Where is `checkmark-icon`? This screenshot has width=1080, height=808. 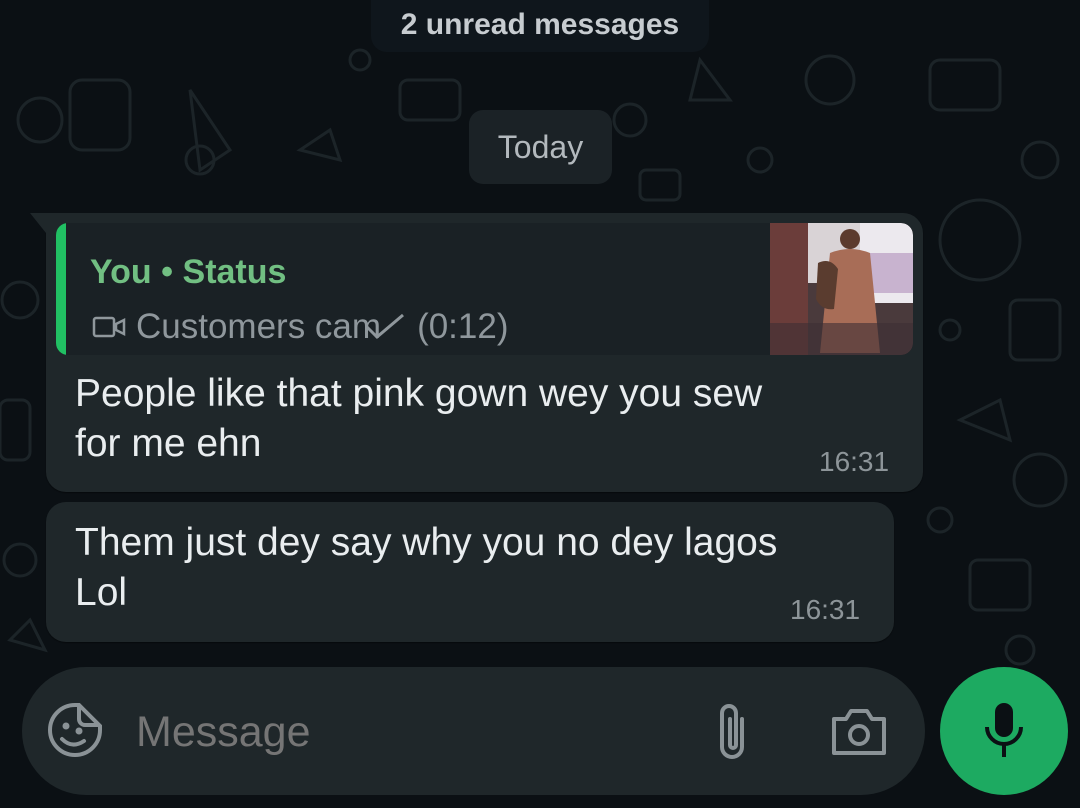 checkmark-icon is located at coordinates (385, 326).